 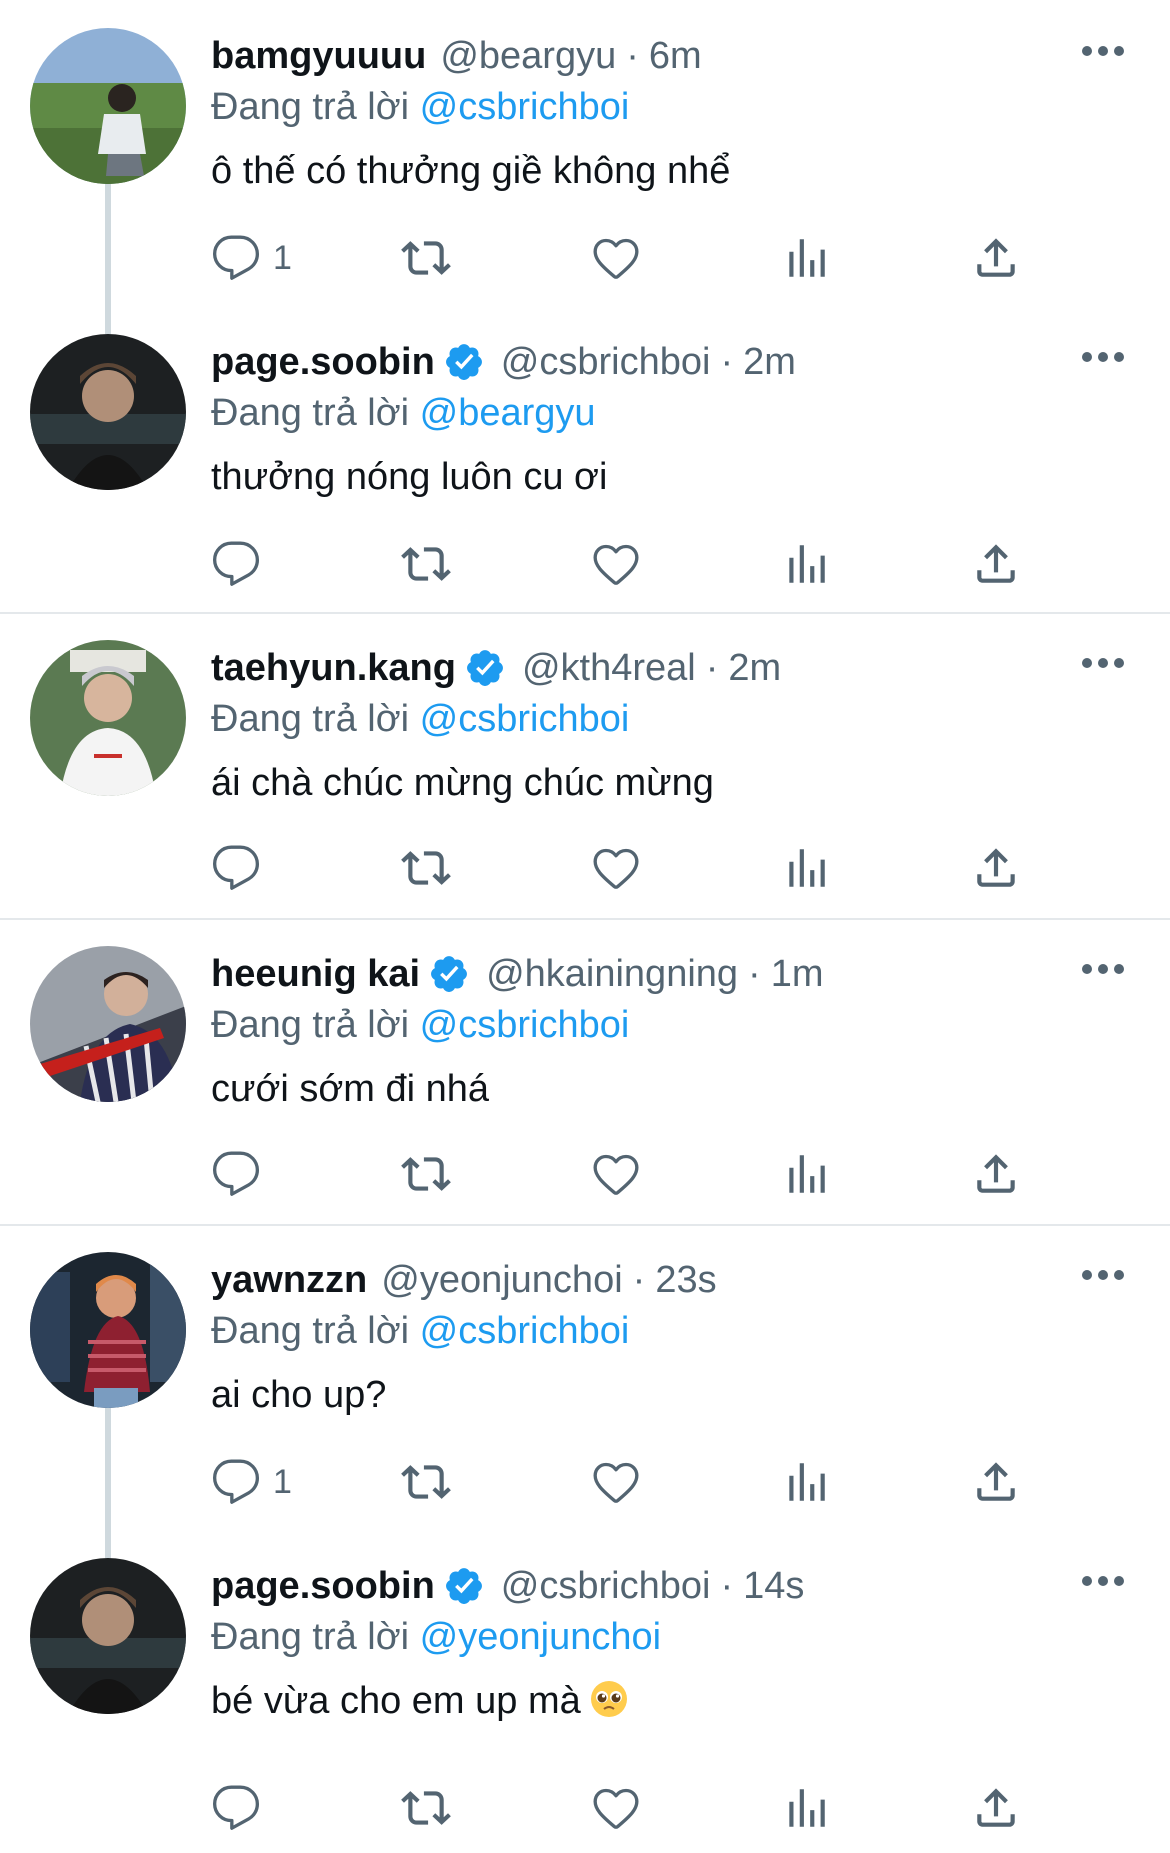 What do you see at coordinates (333, 668) in the screenshot?
I see `display-name: taehyun.kang` at bounding box center [333, 668].